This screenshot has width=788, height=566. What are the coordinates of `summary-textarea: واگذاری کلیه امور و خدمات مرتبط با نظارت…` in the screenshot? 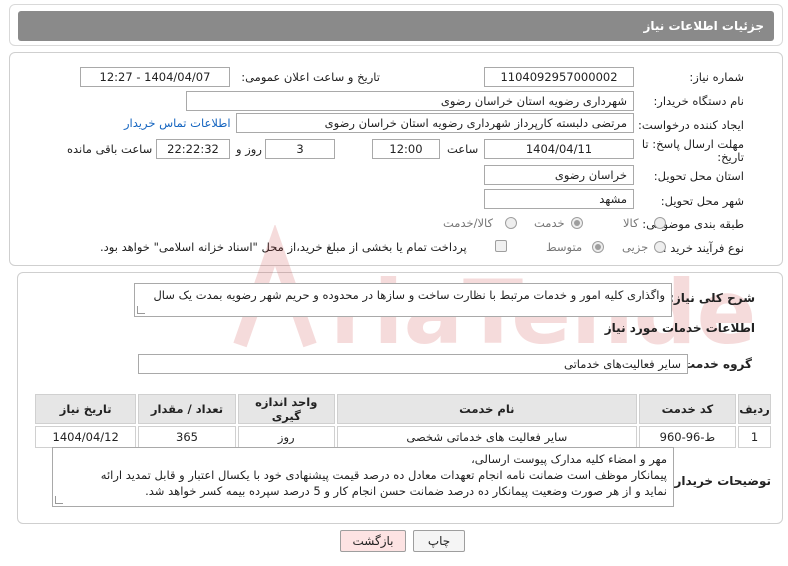 It's located at (403, 300).